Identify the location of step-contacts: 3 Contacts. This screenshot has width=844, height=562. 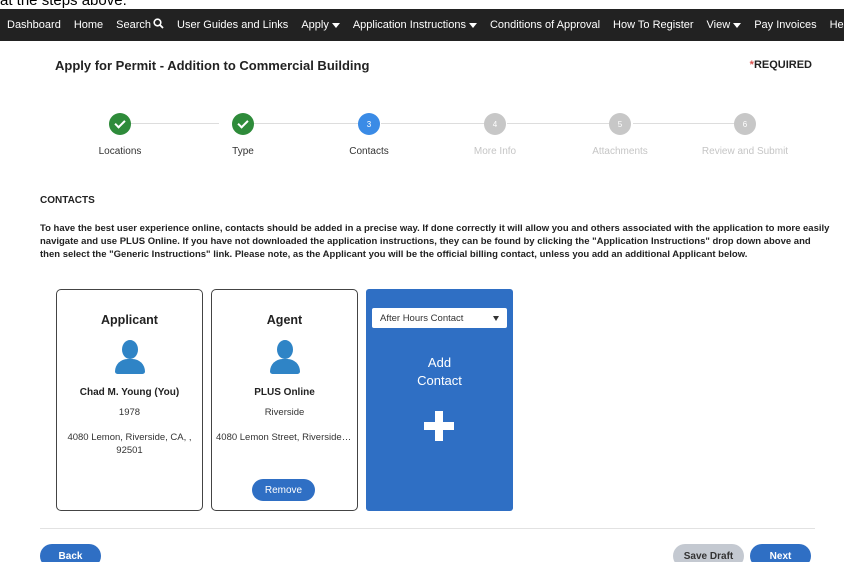
(369, 133).